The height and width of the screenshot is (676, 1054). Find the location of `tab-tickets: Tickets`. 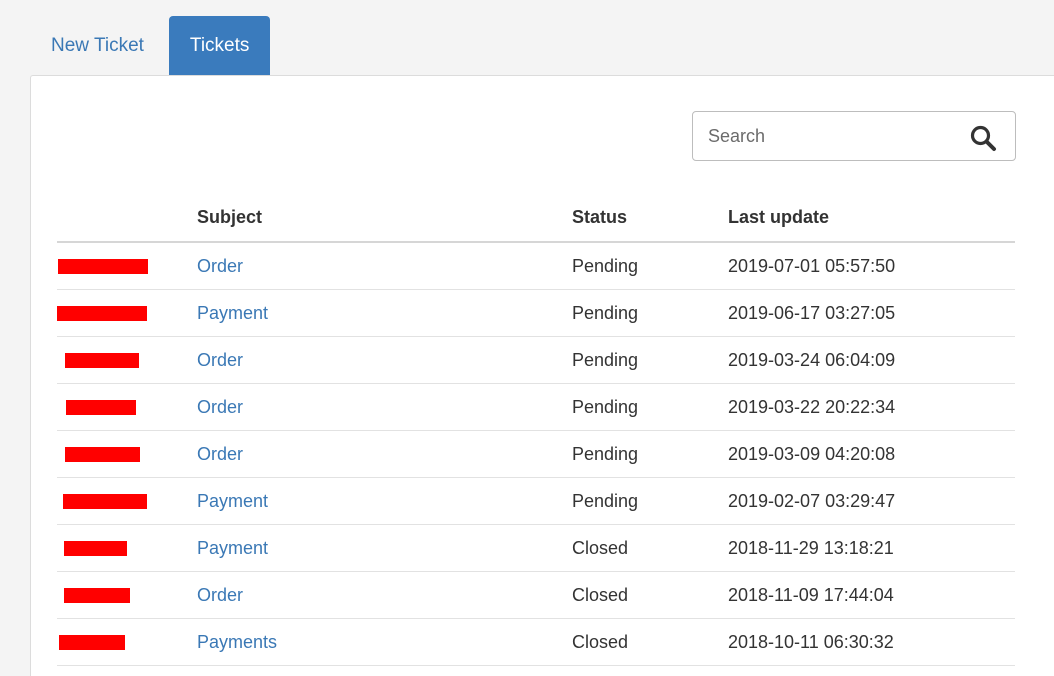

tab-tickets: Tickets is located at coordinates (219, 45).